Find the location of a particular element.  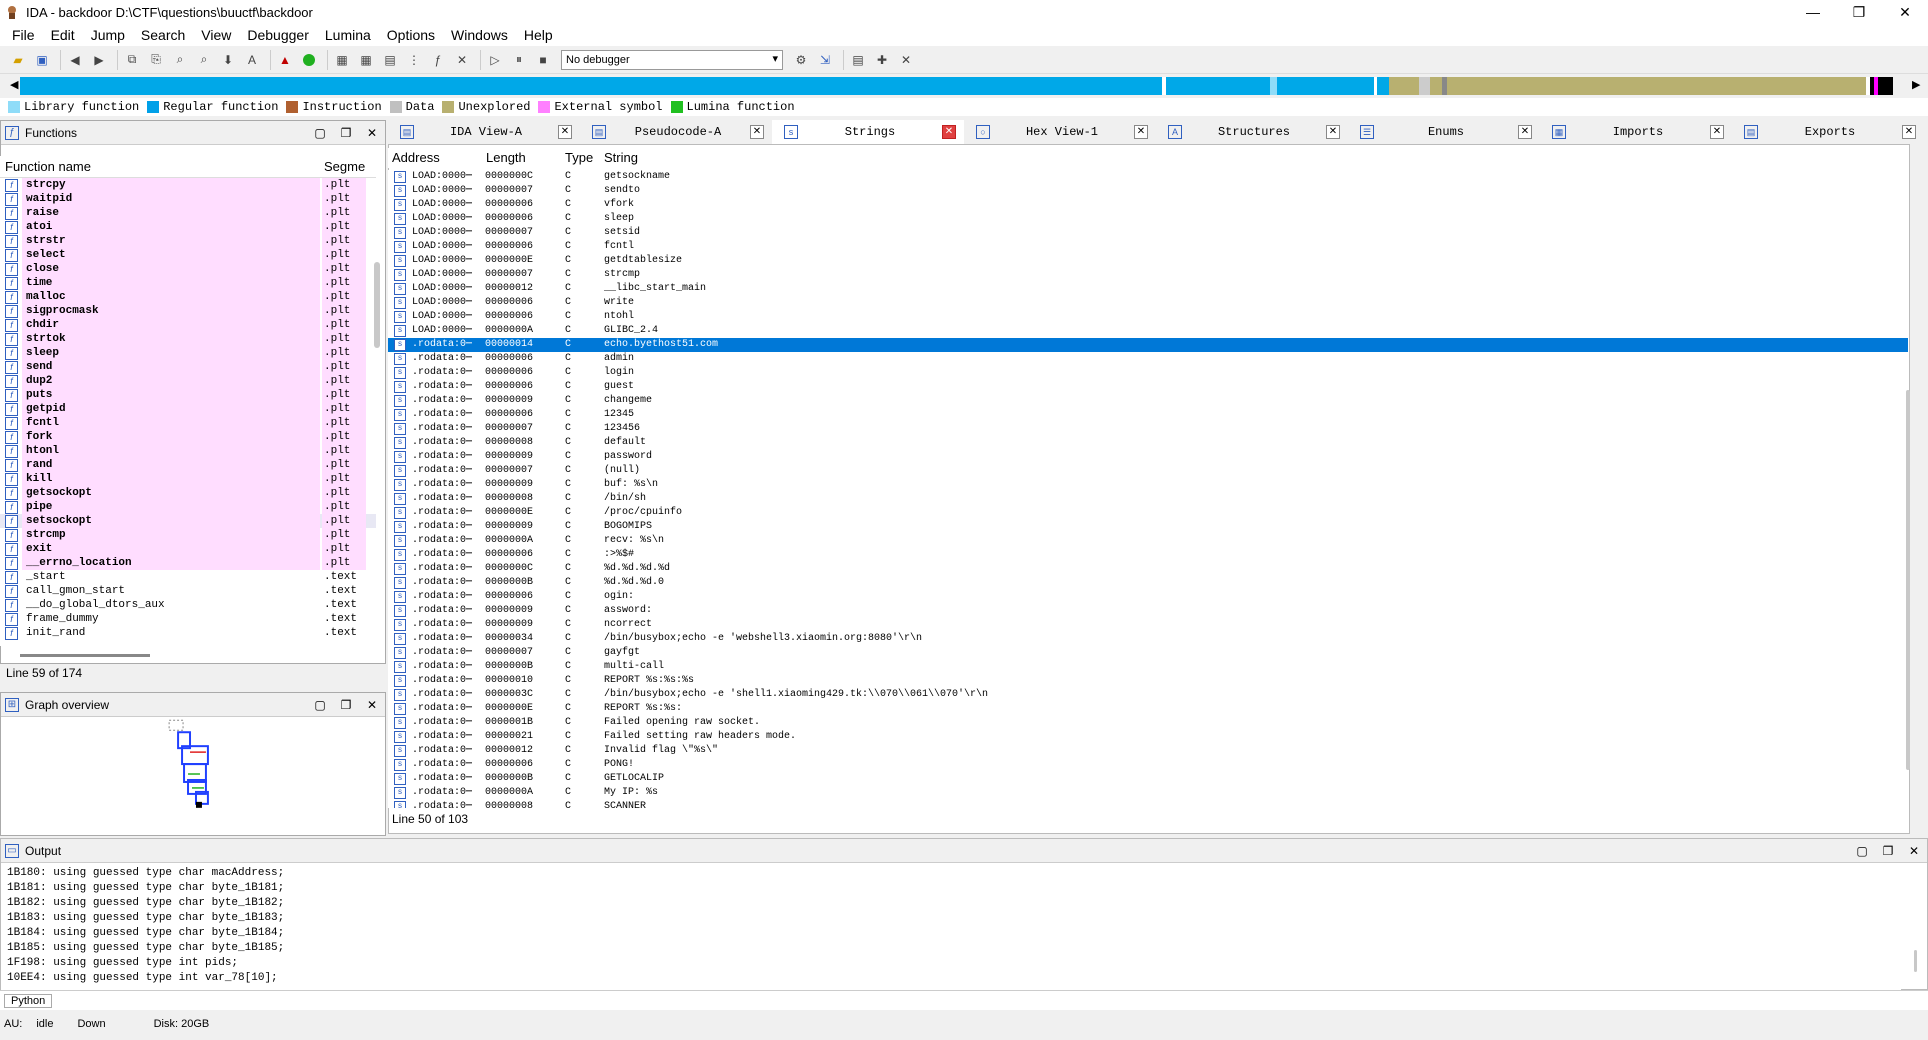

function-icon: ƒ is located at coordinates (438, 60).